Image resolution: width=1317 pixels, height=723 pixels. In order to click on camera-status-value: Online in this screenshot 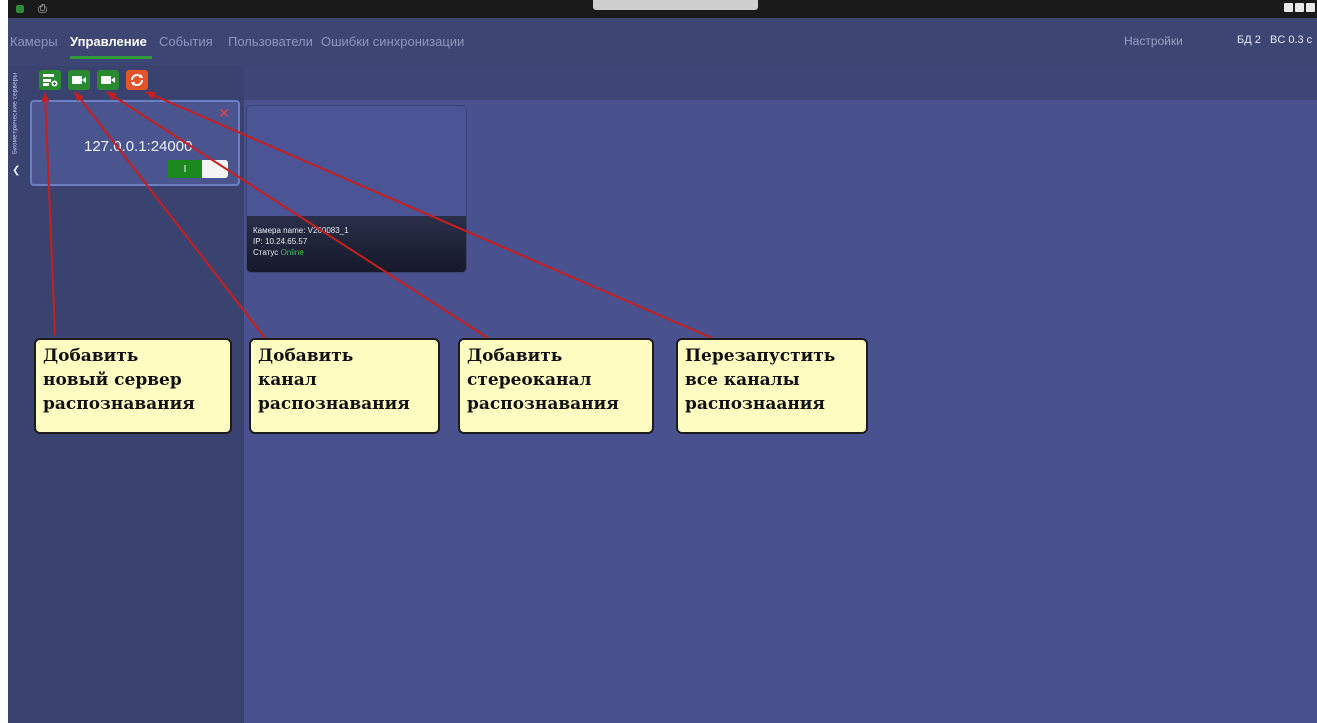, I will do `click(292, 252)`.